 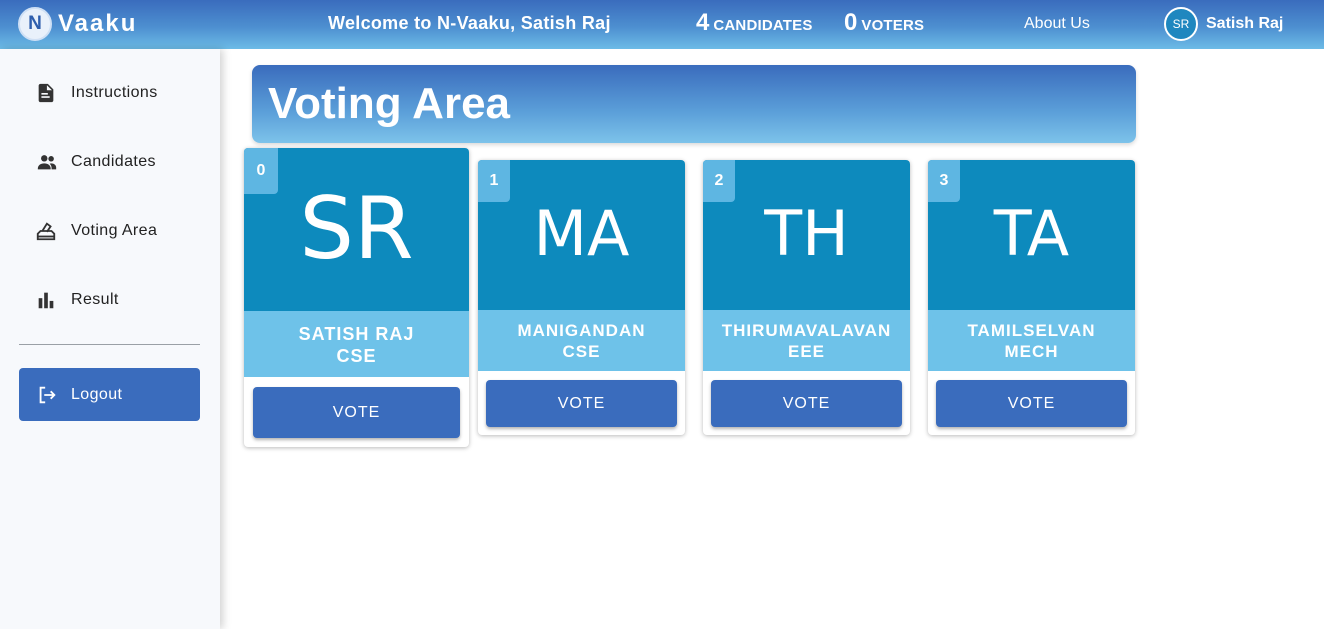 What do you see at coordinates (719, 181) in the screenshot?
I see `candidate-index-badge: 2` at bounding box center [719, 181].